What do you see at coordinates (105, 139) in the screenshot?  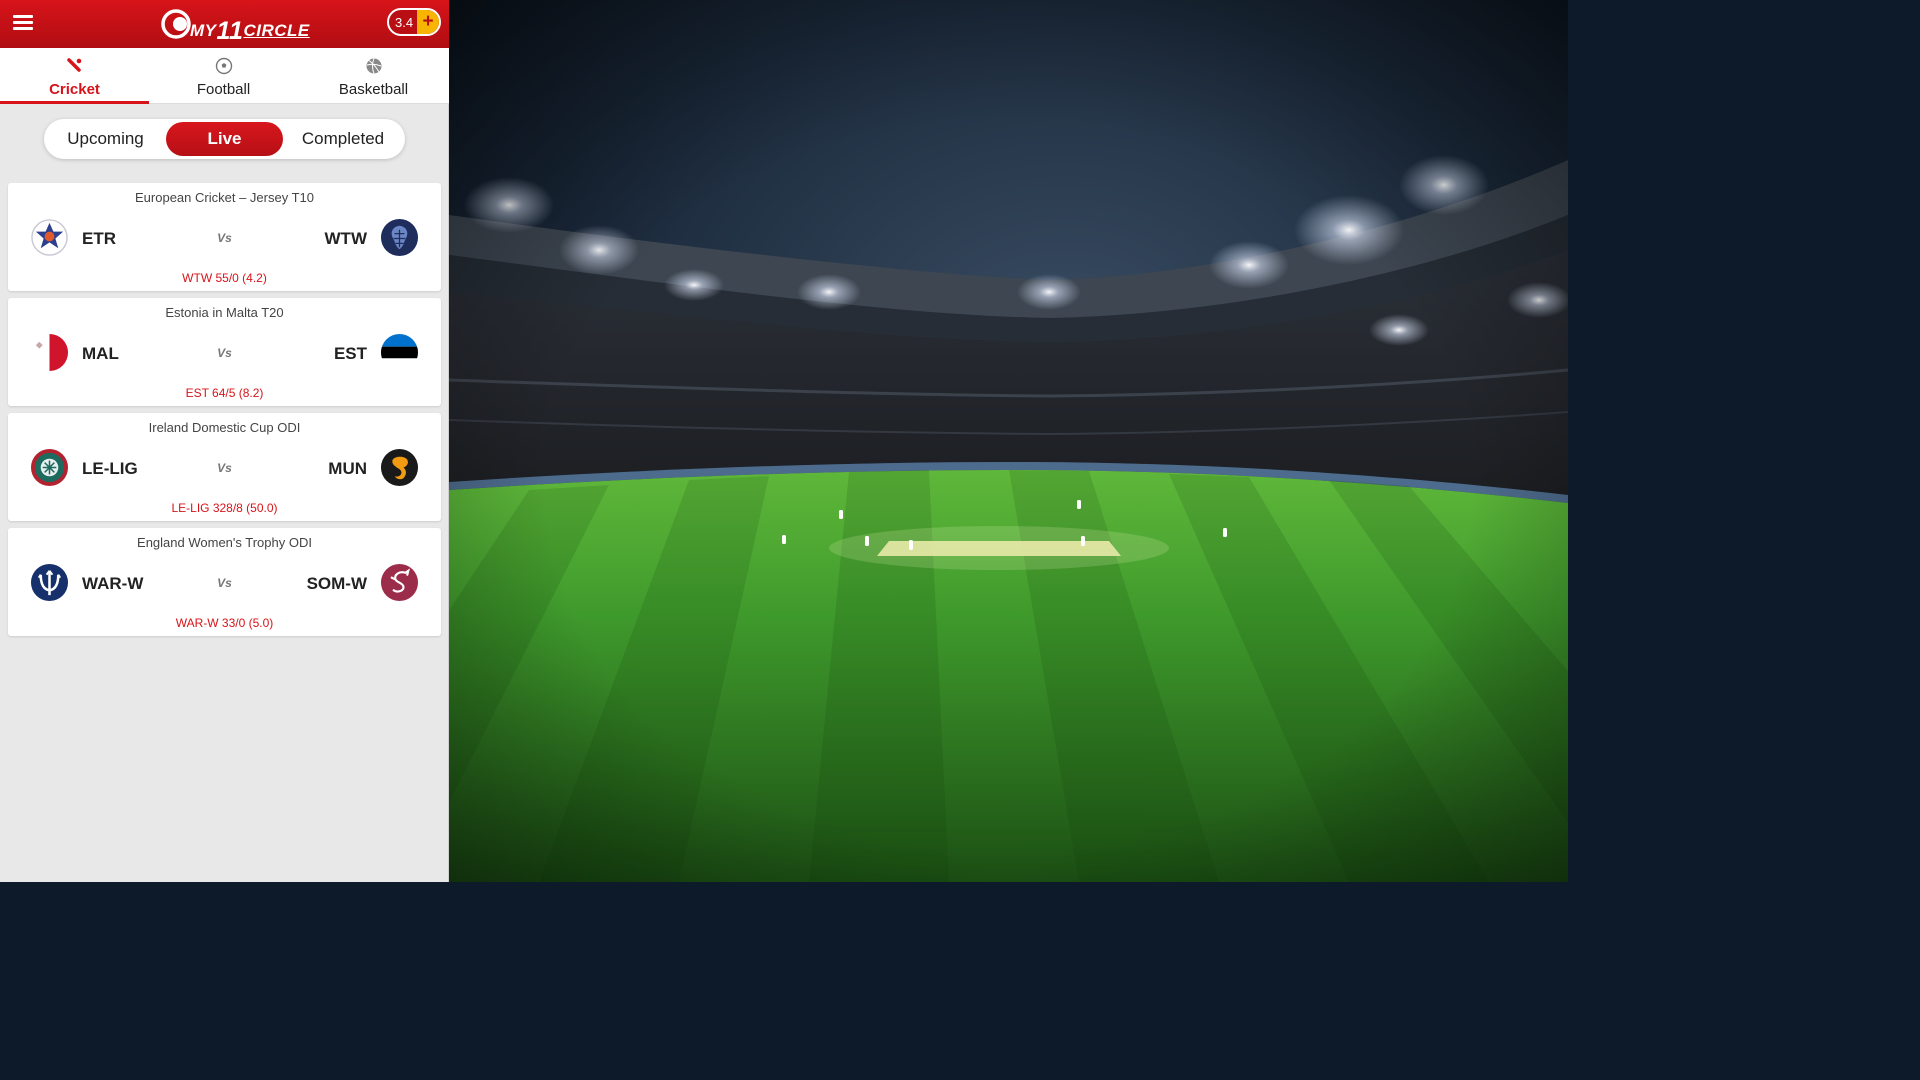 I see `tab-upcoming: Upcoming` at bounding box center [105, 139].